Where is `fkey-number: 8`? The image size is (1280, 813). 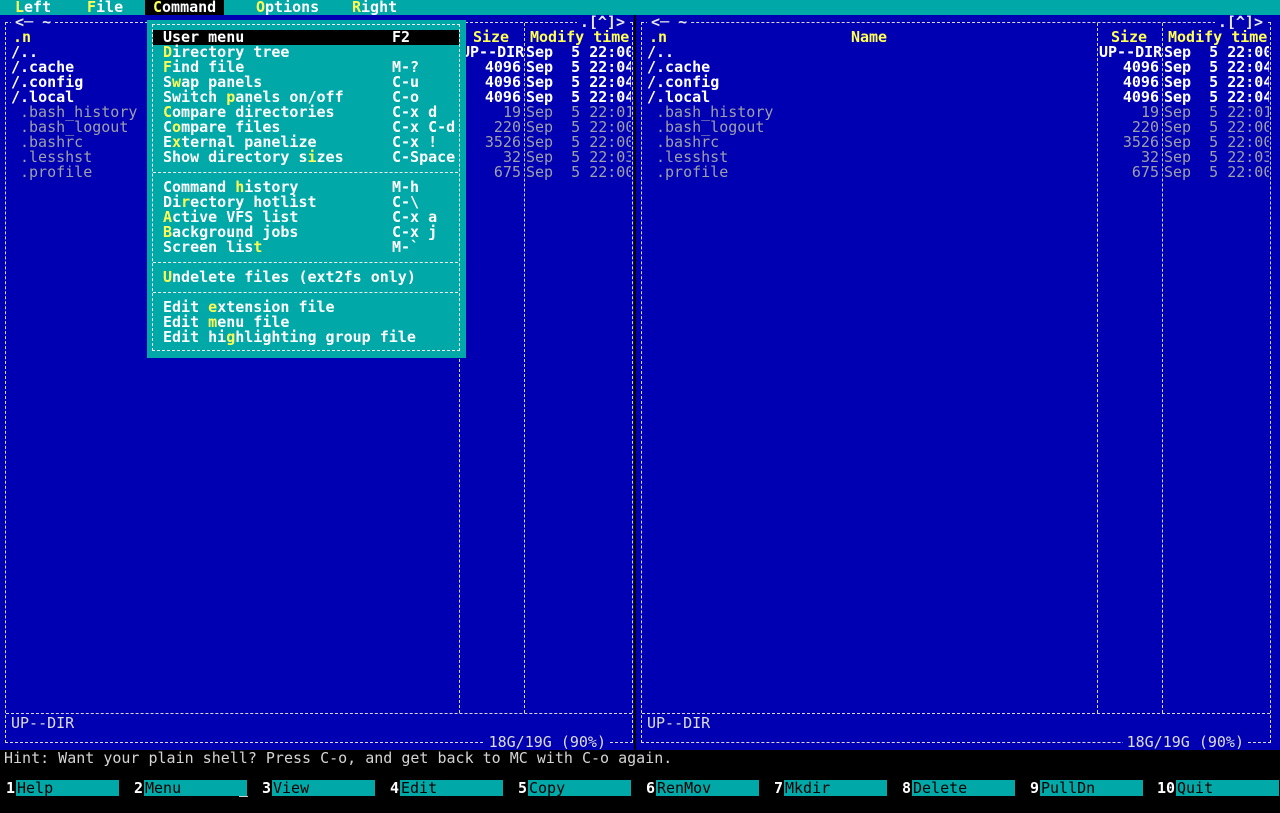
fkey-number: 8 is located at coordinates (906, 788).